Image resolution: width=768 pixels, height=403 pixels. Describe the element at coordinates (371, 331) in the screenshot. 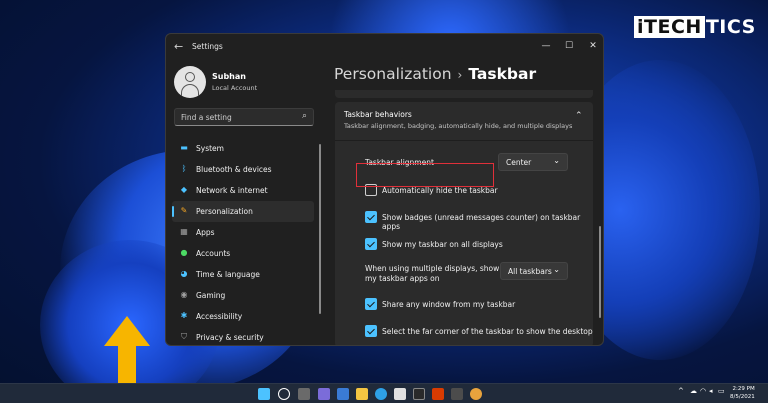

I see `far-corner-checkbox` at that location.